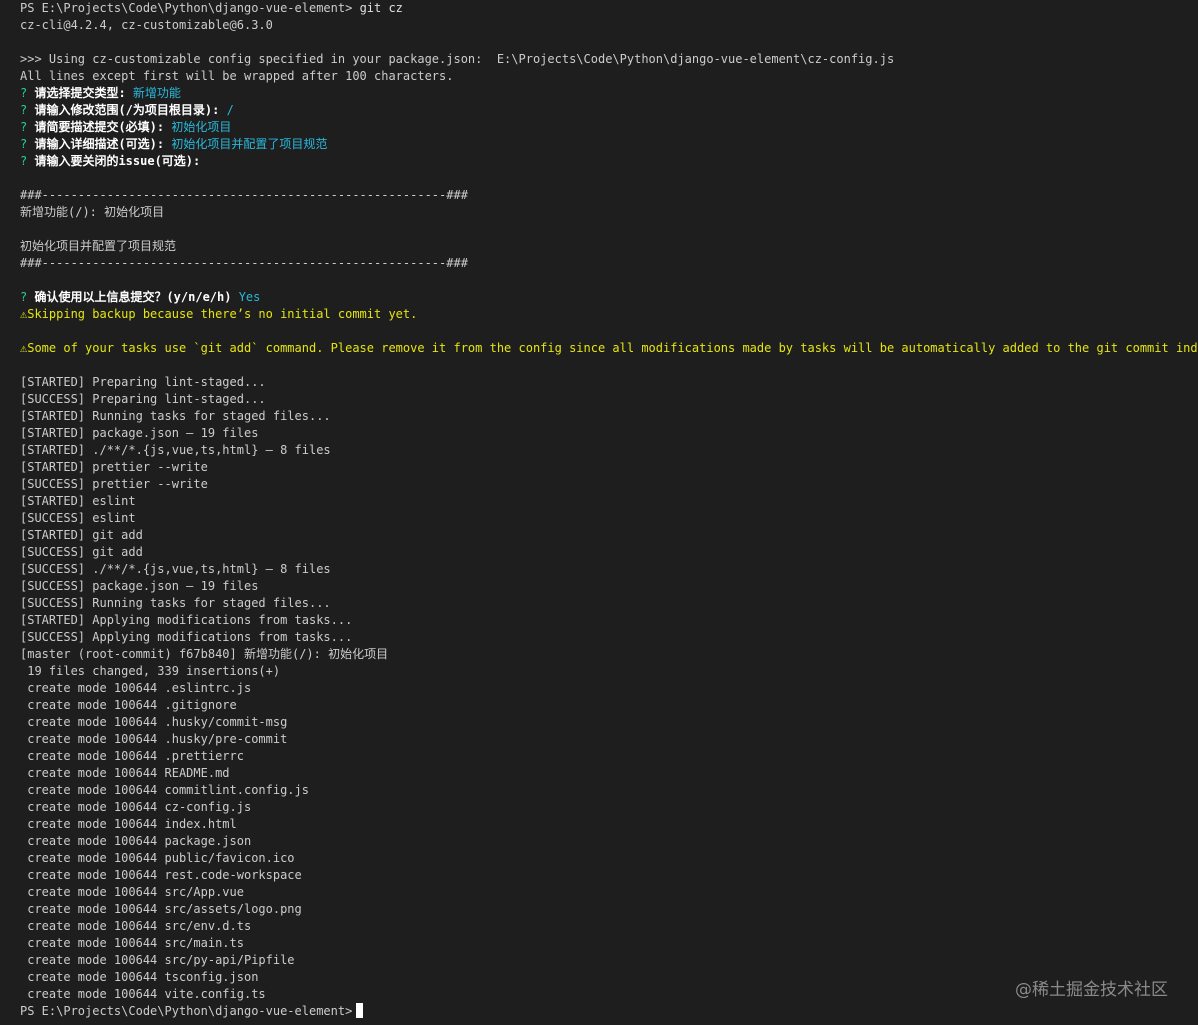  I want to click on terminal-text: 请简要描述提交(必填):, so click(99, 127).